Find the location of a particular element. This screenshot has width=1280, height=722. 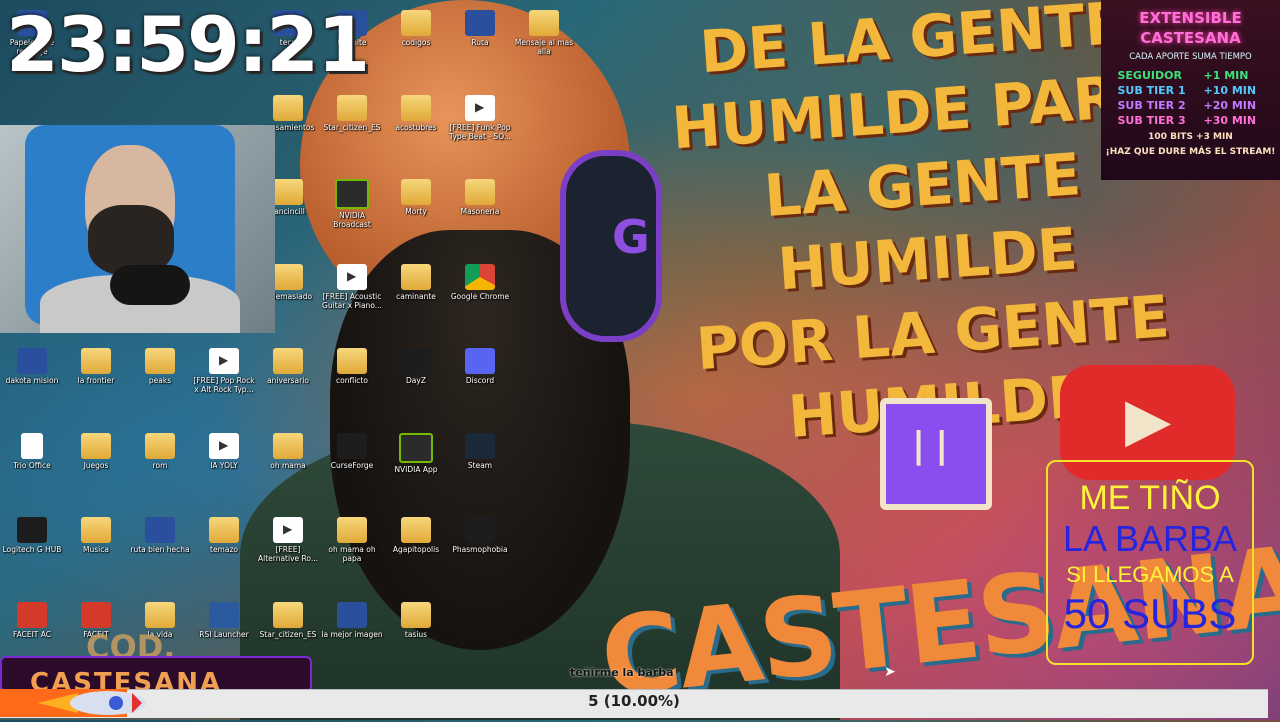

desktop-icon: Morty is located at coordinates (416, 195).